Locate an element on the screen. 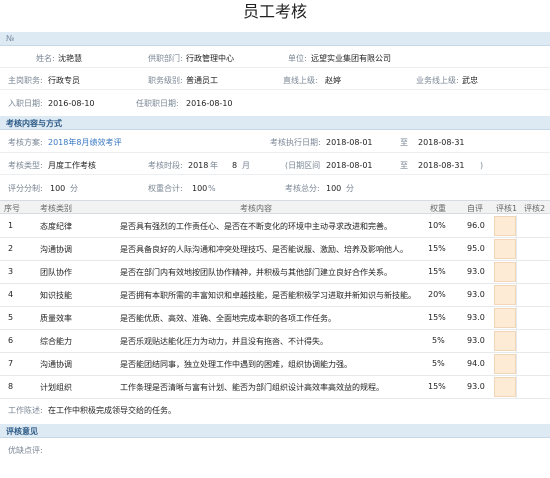 The height and width of the screenshot is (478, 550). score-unit: 分 is located at coordinates (74, 188).